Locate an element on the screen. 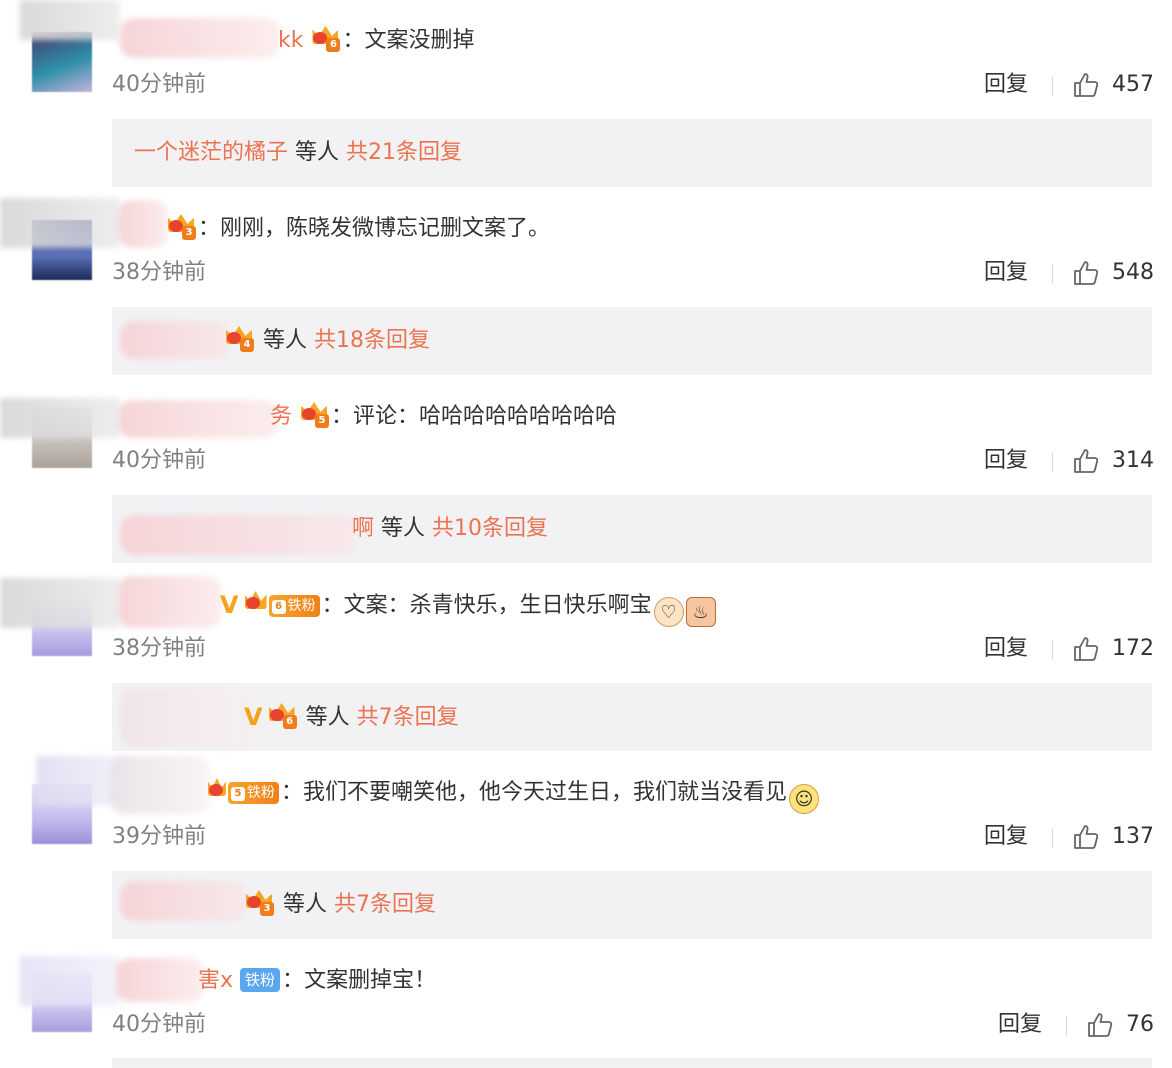  reply-preview: 3 等人 共7条回复 is located at coordinates (632, 905).